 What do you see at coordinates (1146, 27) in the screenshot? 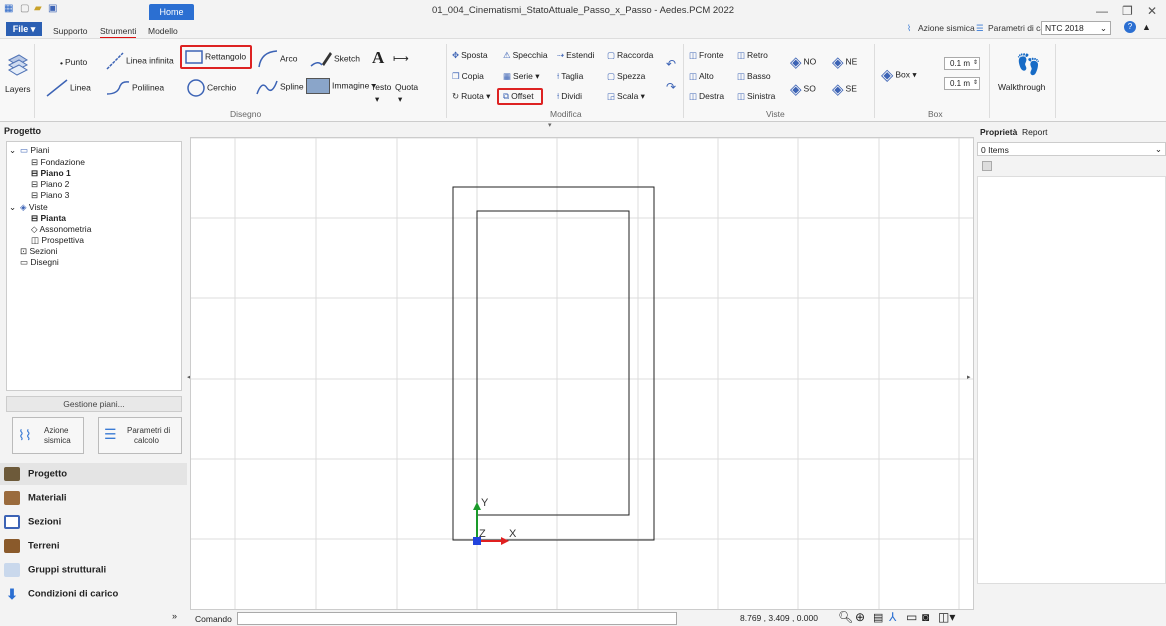
I see `collapse-ribbon-icon: ▲` at bounding box center [1146, 27].